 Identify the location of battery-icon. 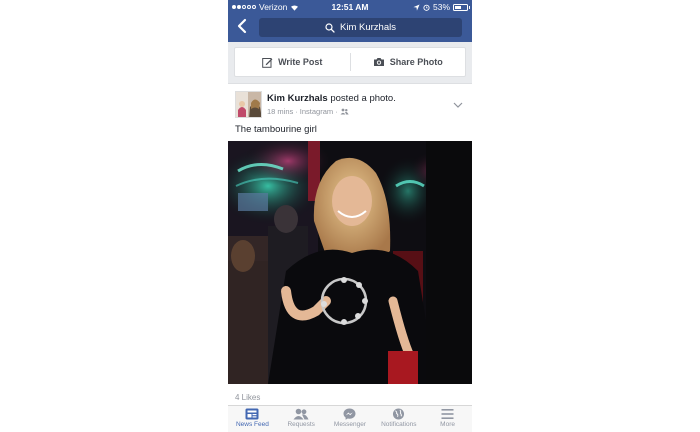
(461, 7).